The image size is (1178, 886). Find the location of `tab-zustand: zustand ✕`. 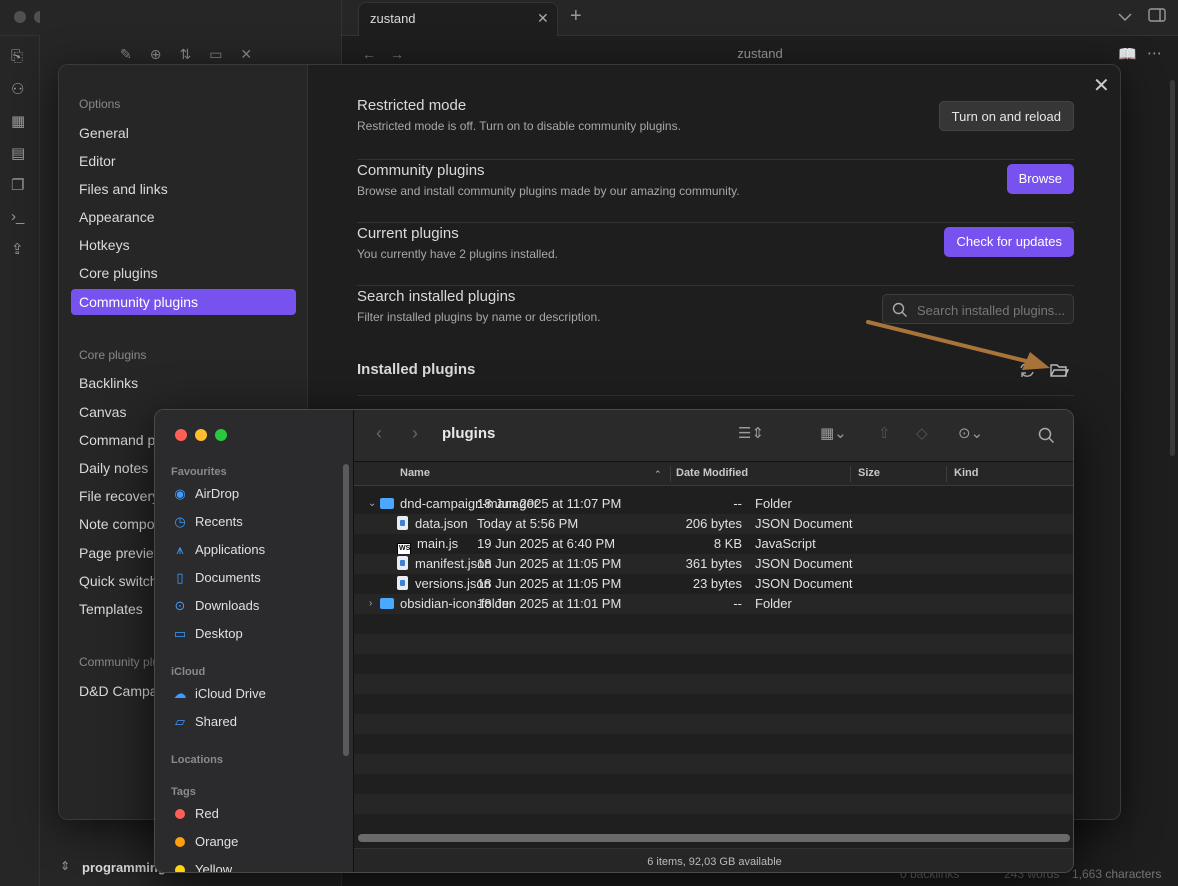

tab-zustand: zustand ✕ is located at coordinates (458, 19).